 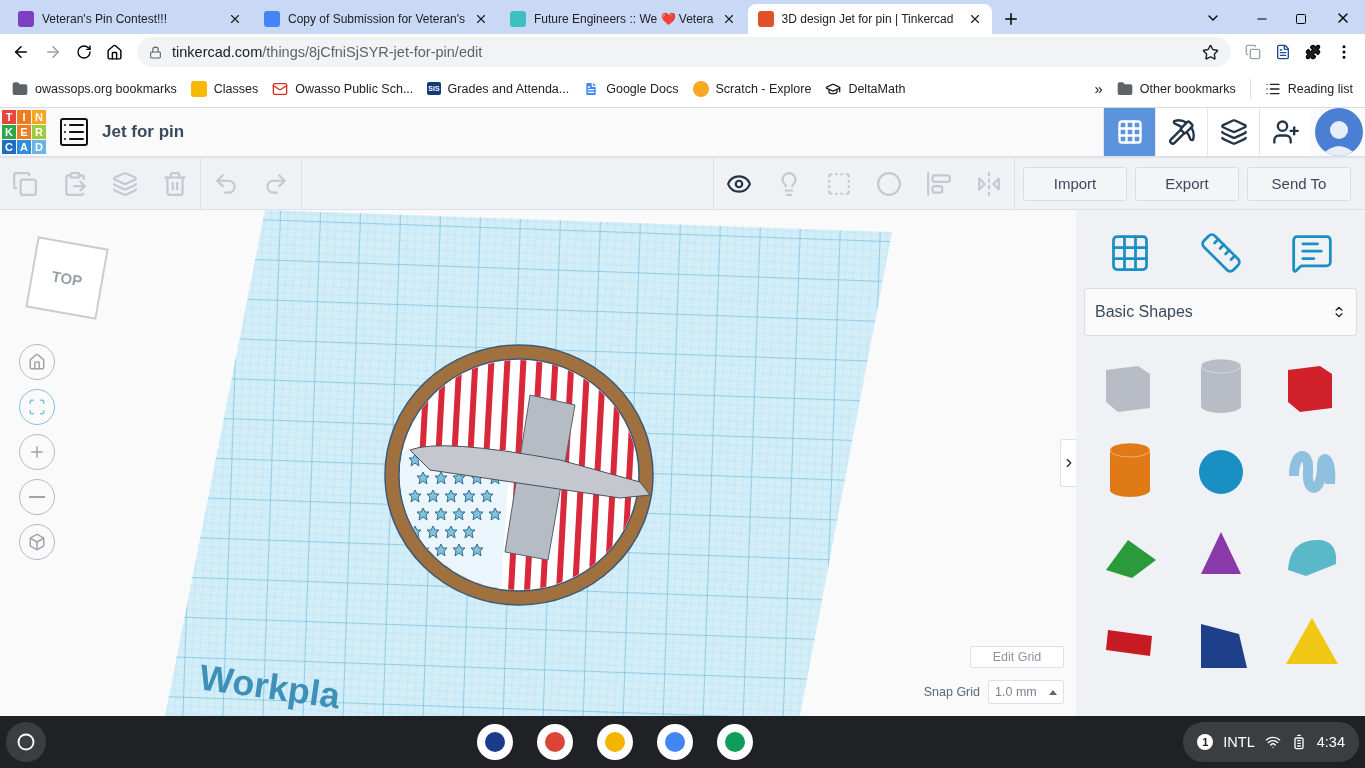 What do you see at coordinates (684, 52) in the screenshot?
I see `address-bar: tinkercad.com/things/8jCfniSjSYR-jet-for-pin/edit` at bounding box center [684, 52].